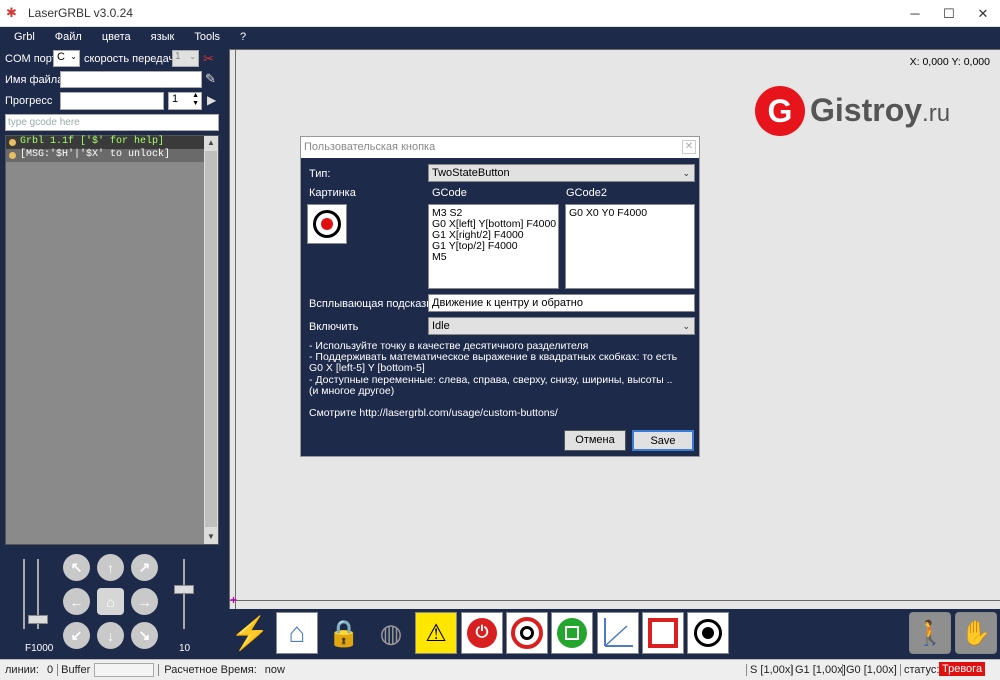  Describe the element at coordinates (949, 13) in the screenshot. I see `maximize-icon: ☐` at that location.